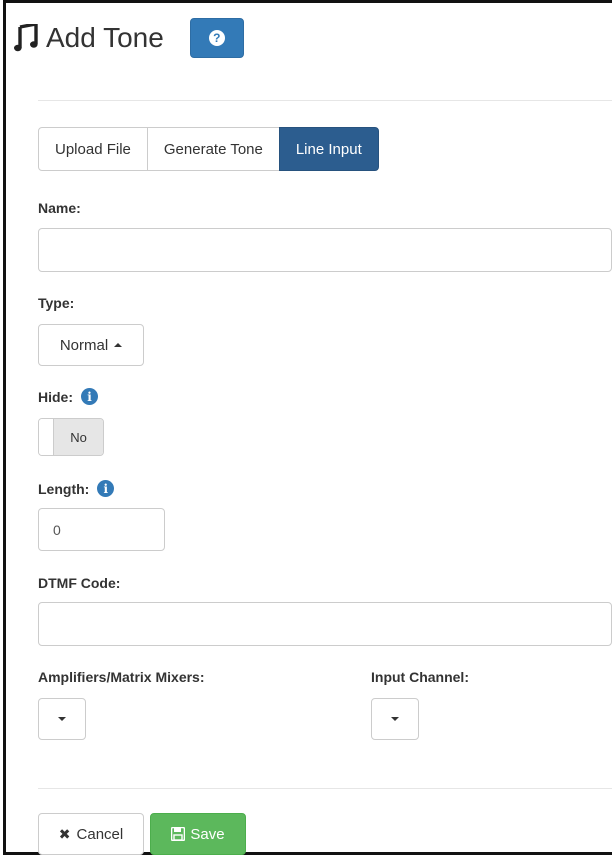  What do you see at coordinates (178, 834) in the screenshot?
I see `floppy-disk-icon` at bounding box center [178, 834].